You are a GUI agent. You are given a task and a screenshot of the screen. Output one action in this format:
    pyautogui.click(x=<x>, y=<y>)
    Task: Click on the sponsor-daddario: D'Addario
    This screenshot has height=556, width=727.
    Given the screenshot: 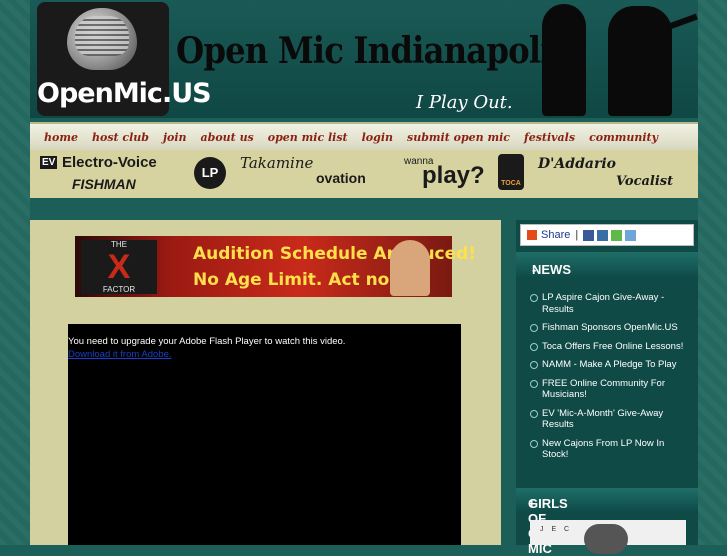 What is the action you would take?
    pyautogui.click(x=577, y=164)
    